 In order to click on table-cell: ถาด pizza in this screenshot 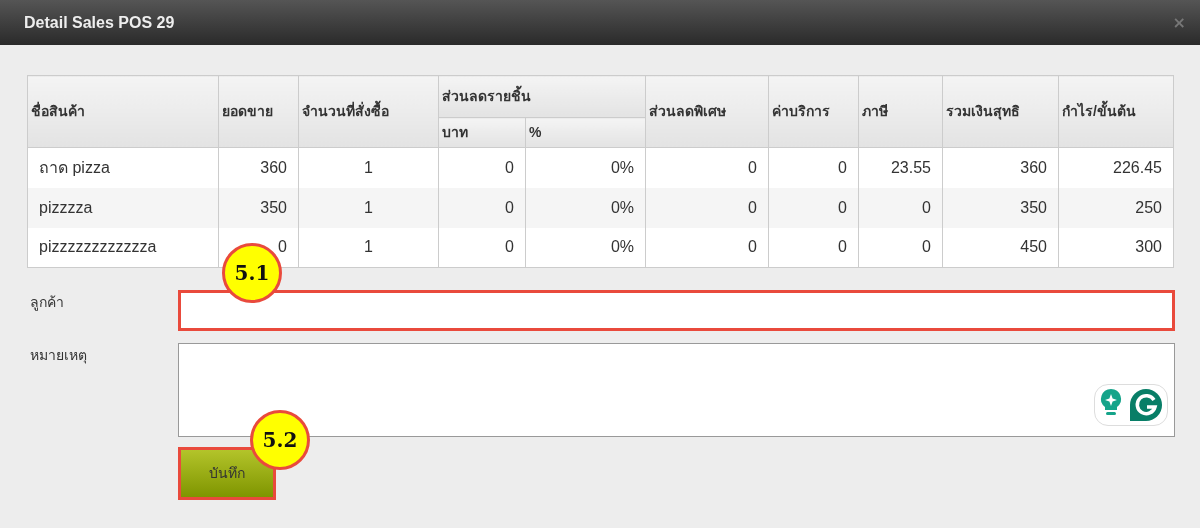, I will do `click(123, 167)`.